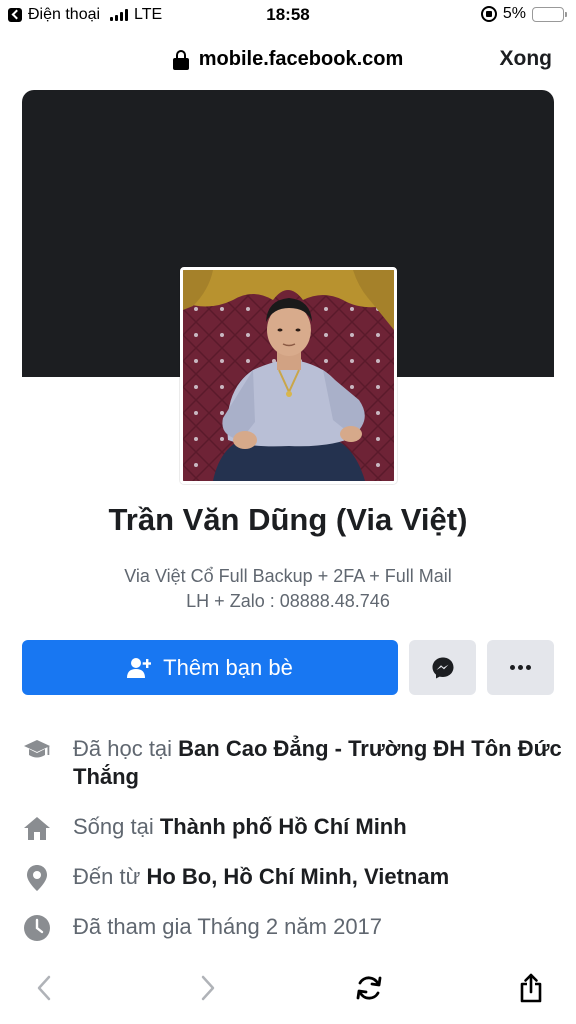 The width and height of the screenshot is (576, 1024). Describe the element at coordinates (37, 750) in the screenshot. I see `graduation-cap-icon` at that location.